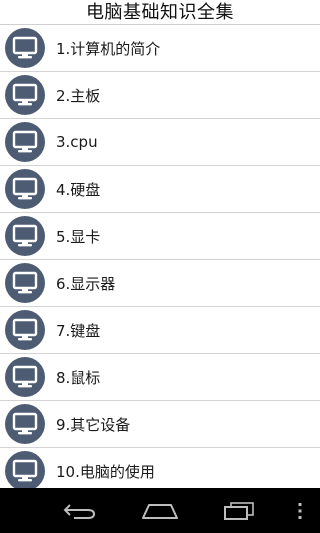  Describe the element at coordinates (78, 189) in the screenshot. I see `list-item-label: 4.硬盘` at that location.